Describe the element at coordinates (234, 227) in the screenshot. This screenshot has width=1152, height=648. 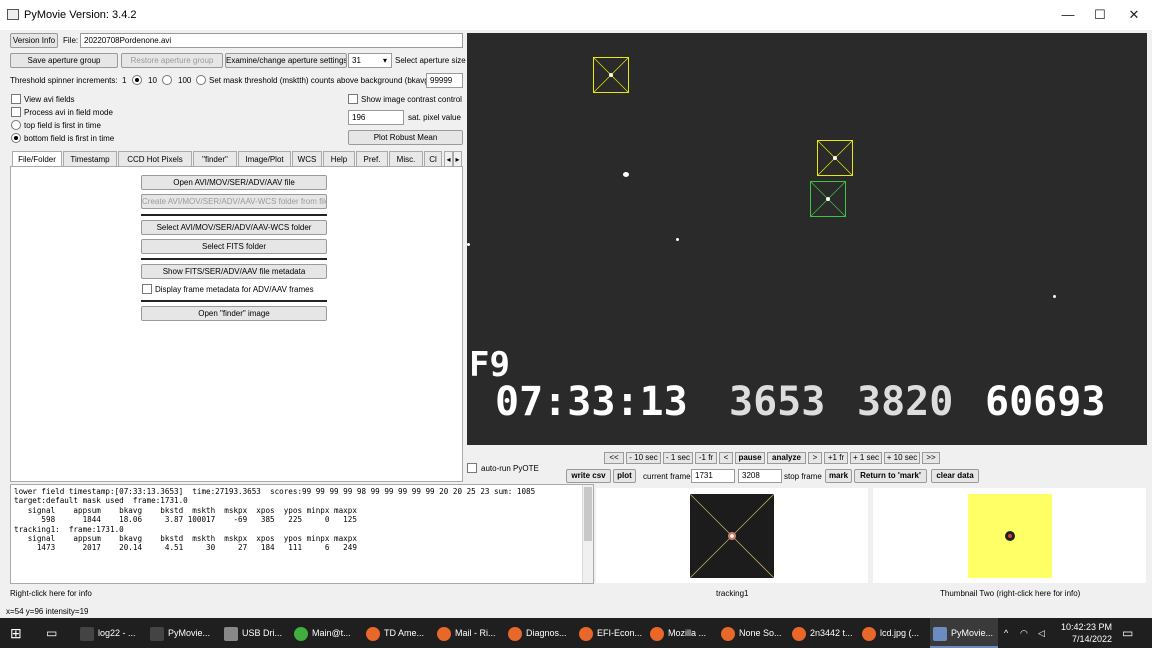
I see `select-wcs-folder-button: Select AVI/MOV/SER/ADV/AAV-WCS folder` at that location.